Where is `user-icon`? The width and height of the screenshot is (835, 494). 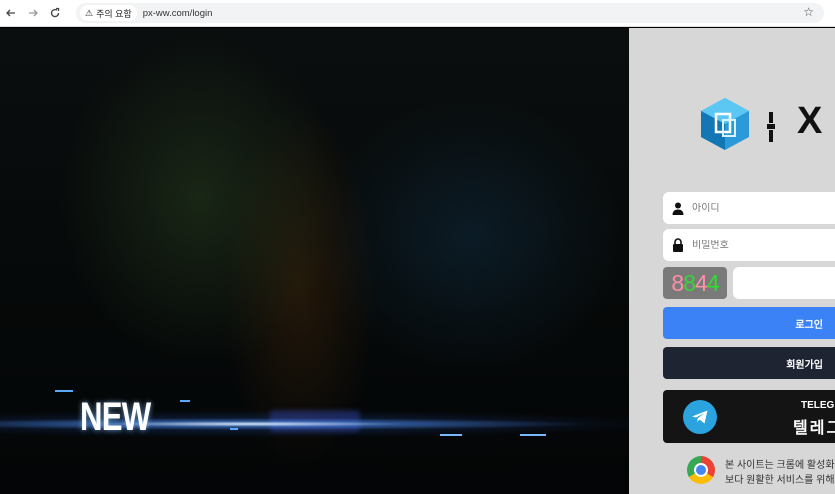 user-icon is located at coordinates (678, 208).